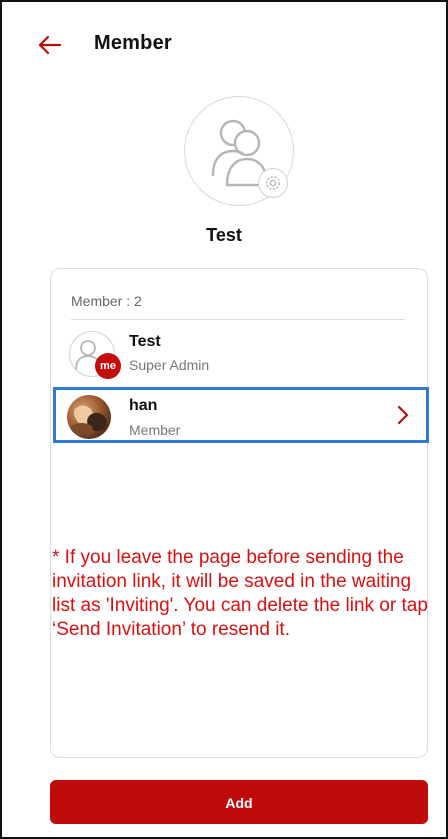 The image size is (448, 839). Describe the element at coordinates (155, 430) in the screenshot. I see `member-role: Member` at that location.